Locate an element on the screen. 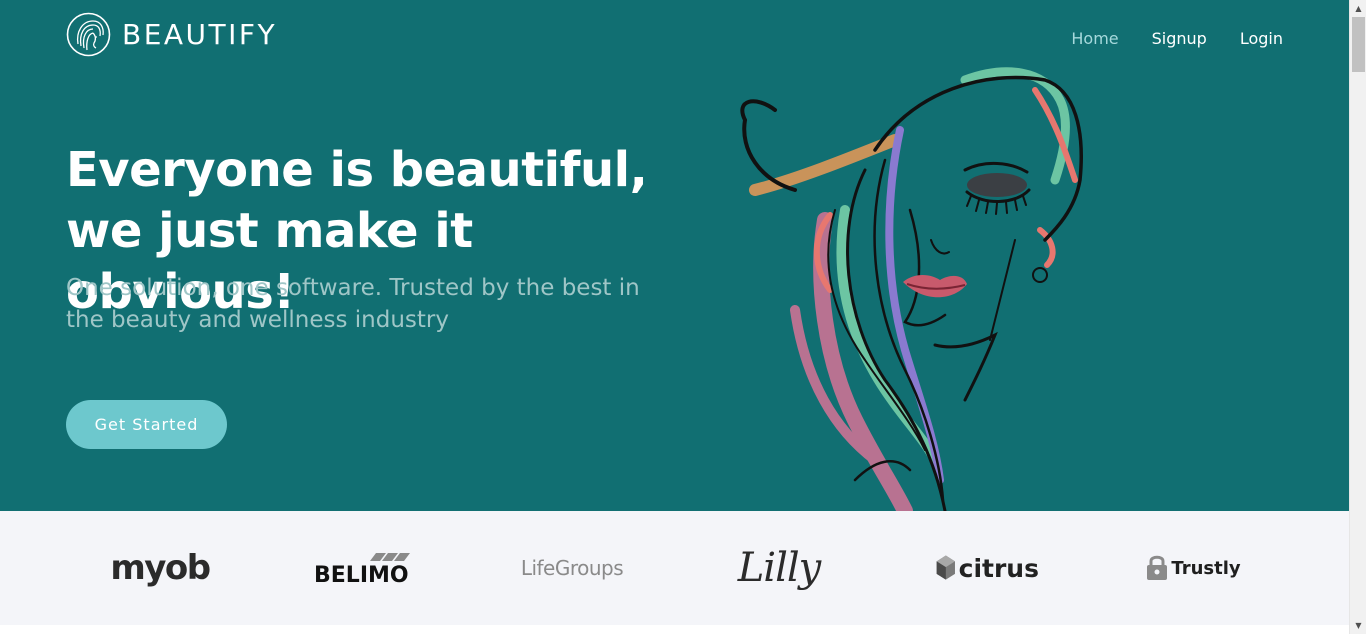 The image size is (1366, 634). next-section-edge is located at coordinates (674, 629).